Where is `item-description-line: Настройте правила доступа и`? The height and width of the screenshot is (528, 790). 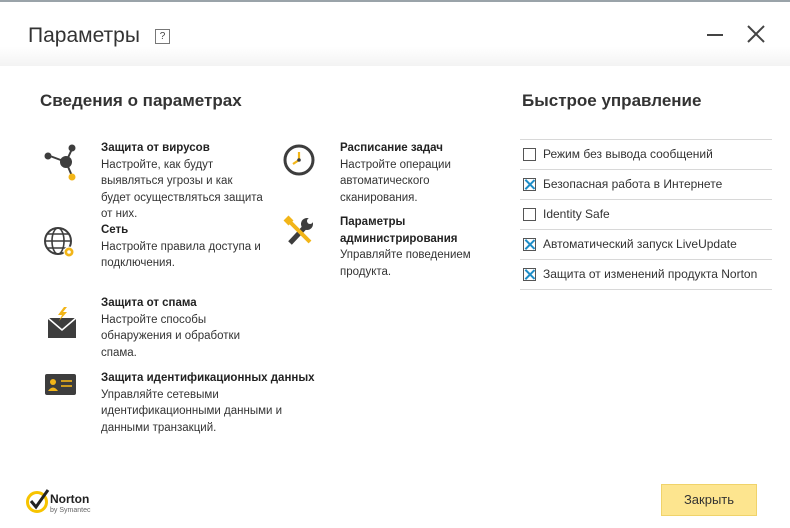
item-description-line: Настройте правила доступа и is located at coordinates (181, 246).